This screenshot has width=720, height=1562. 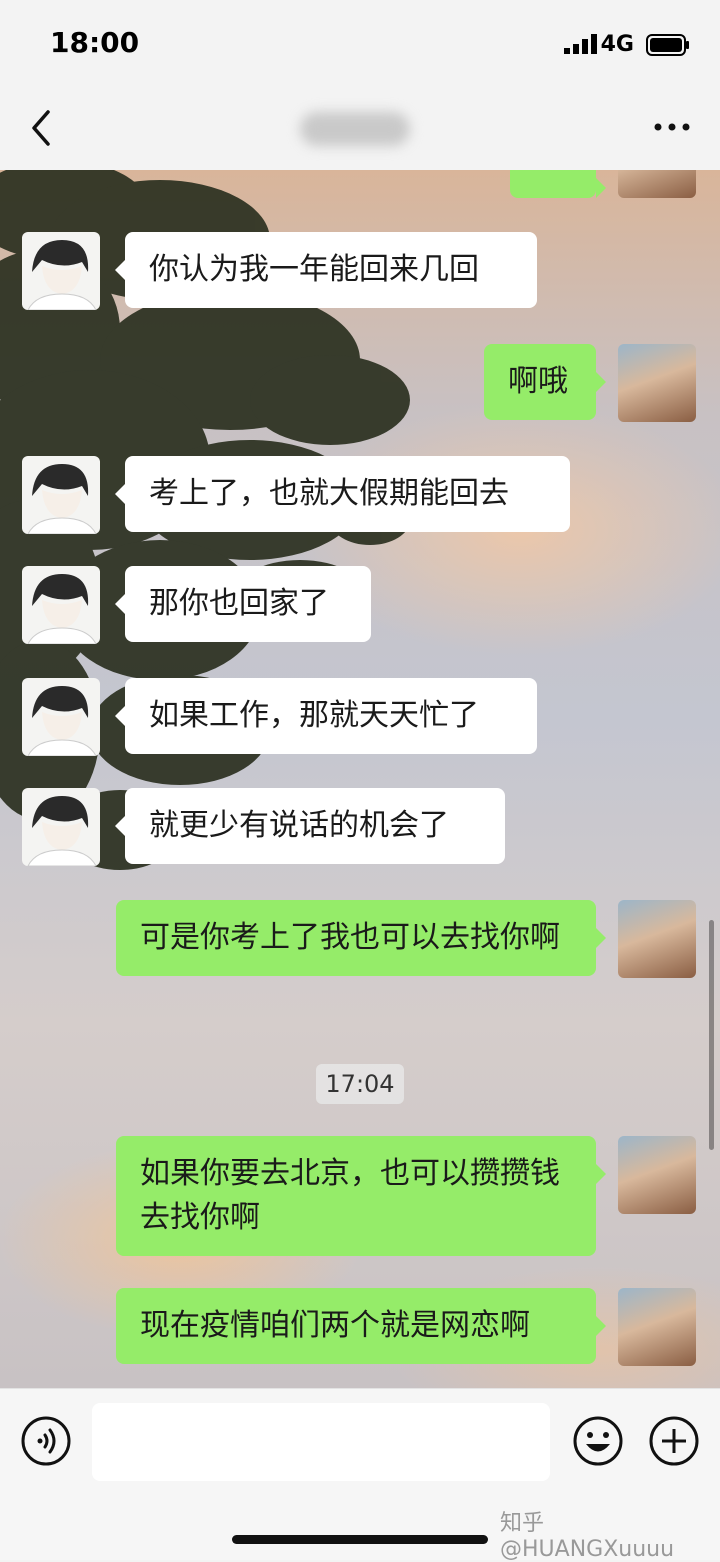 What do you see at coordinates (672, 127) in the screenshot?
I see `more-options-icon` at bounding box center [672, 127].